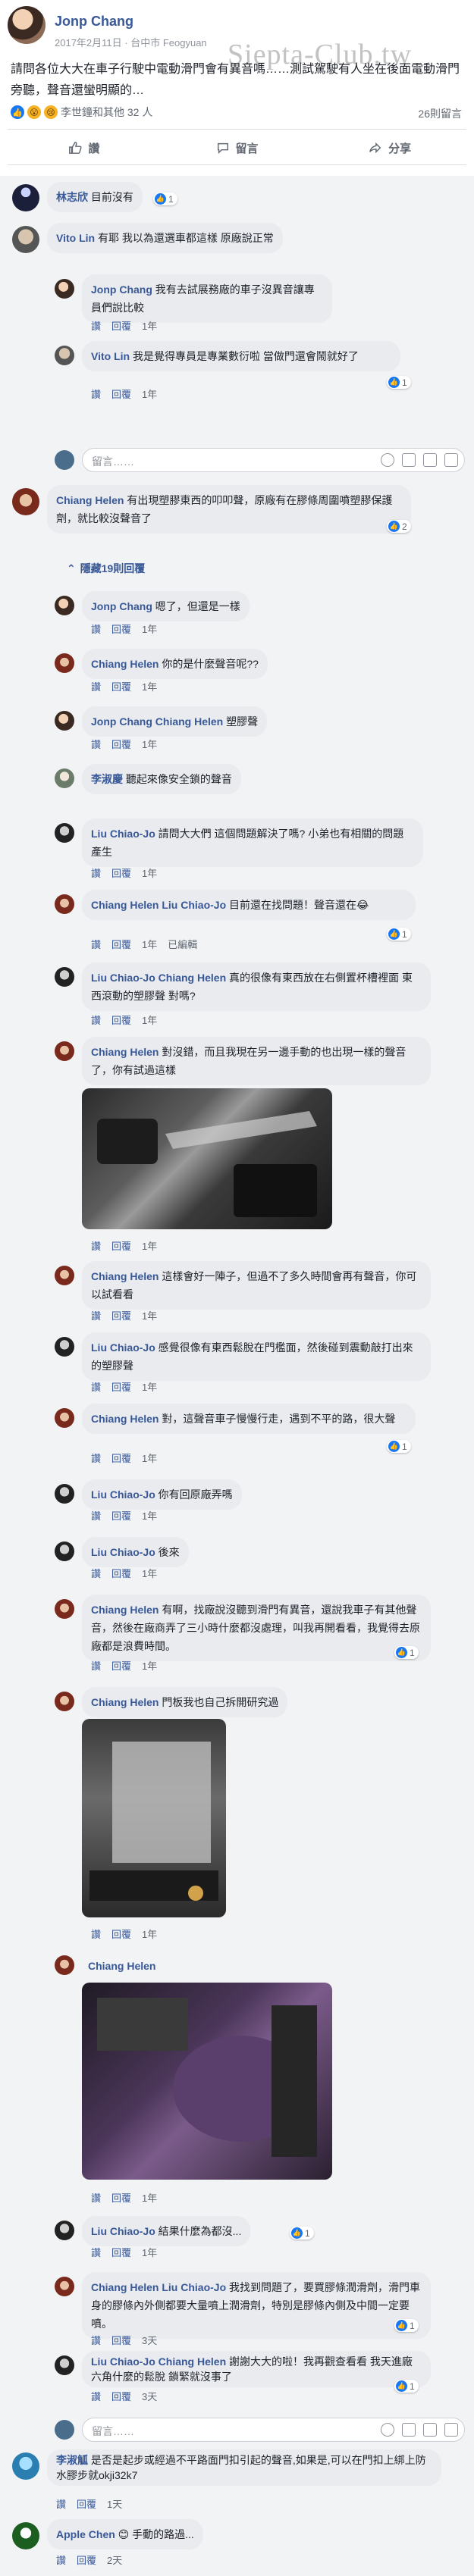 Image resolution: width=474 pixels, height=2576 pixels. What do you see at coordinates (114, 2503) in the screenshot?
I see `comment-time: 1天` at bounding box center [114, 2503].